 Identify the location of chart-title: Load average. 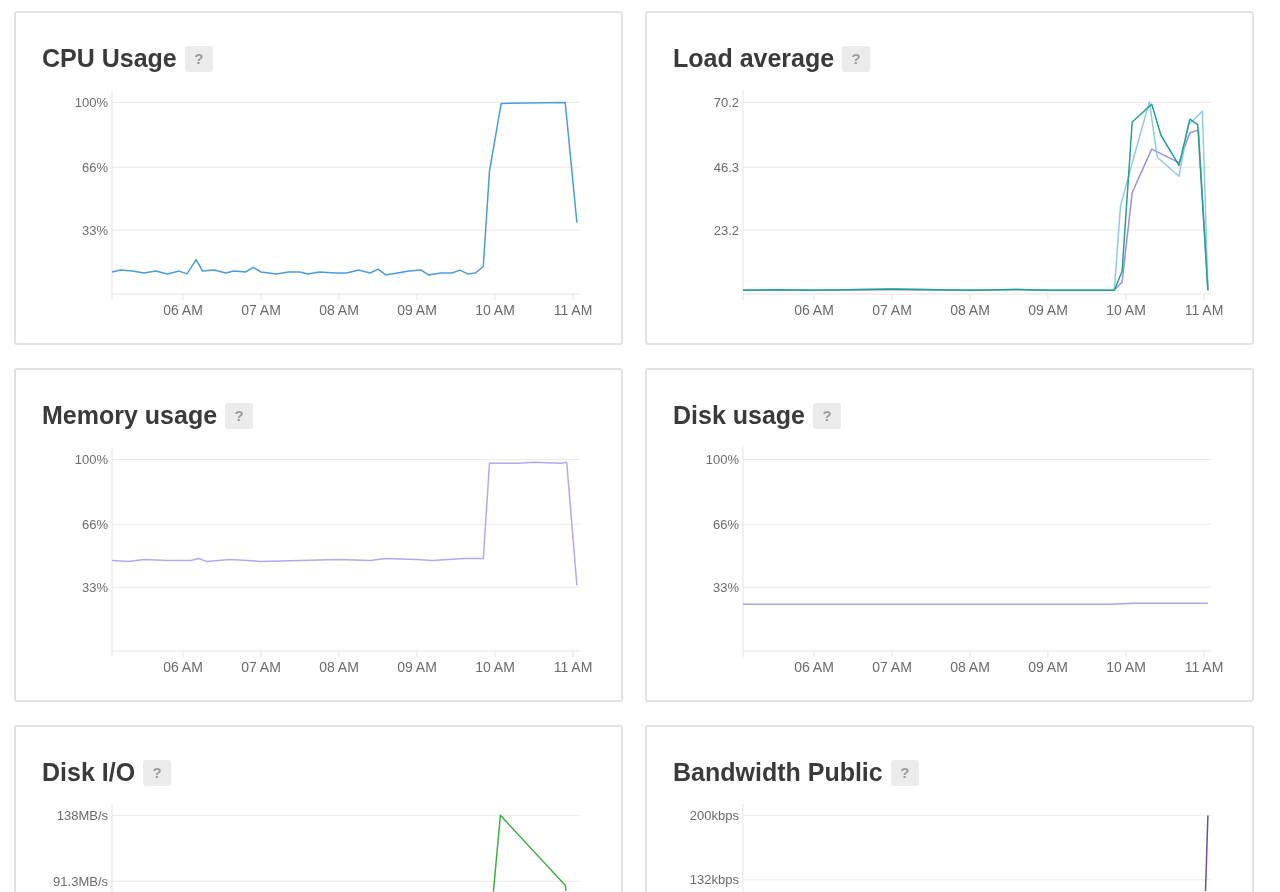
(754, 59).